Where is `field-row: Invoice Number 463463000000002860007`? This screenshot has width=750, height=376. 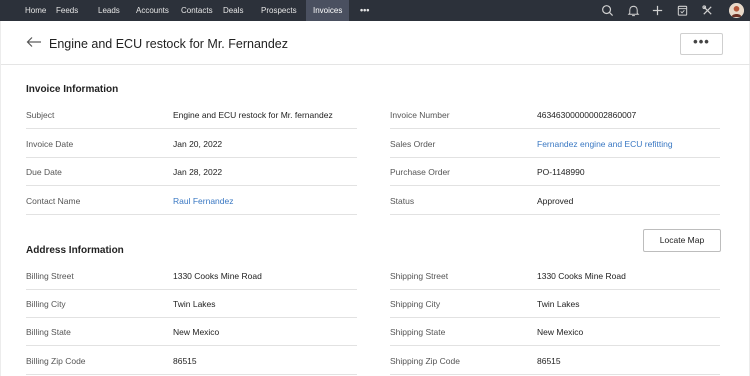 field-row: Invoice Number 463463000000002860007 is located at coordinates (555, 115).